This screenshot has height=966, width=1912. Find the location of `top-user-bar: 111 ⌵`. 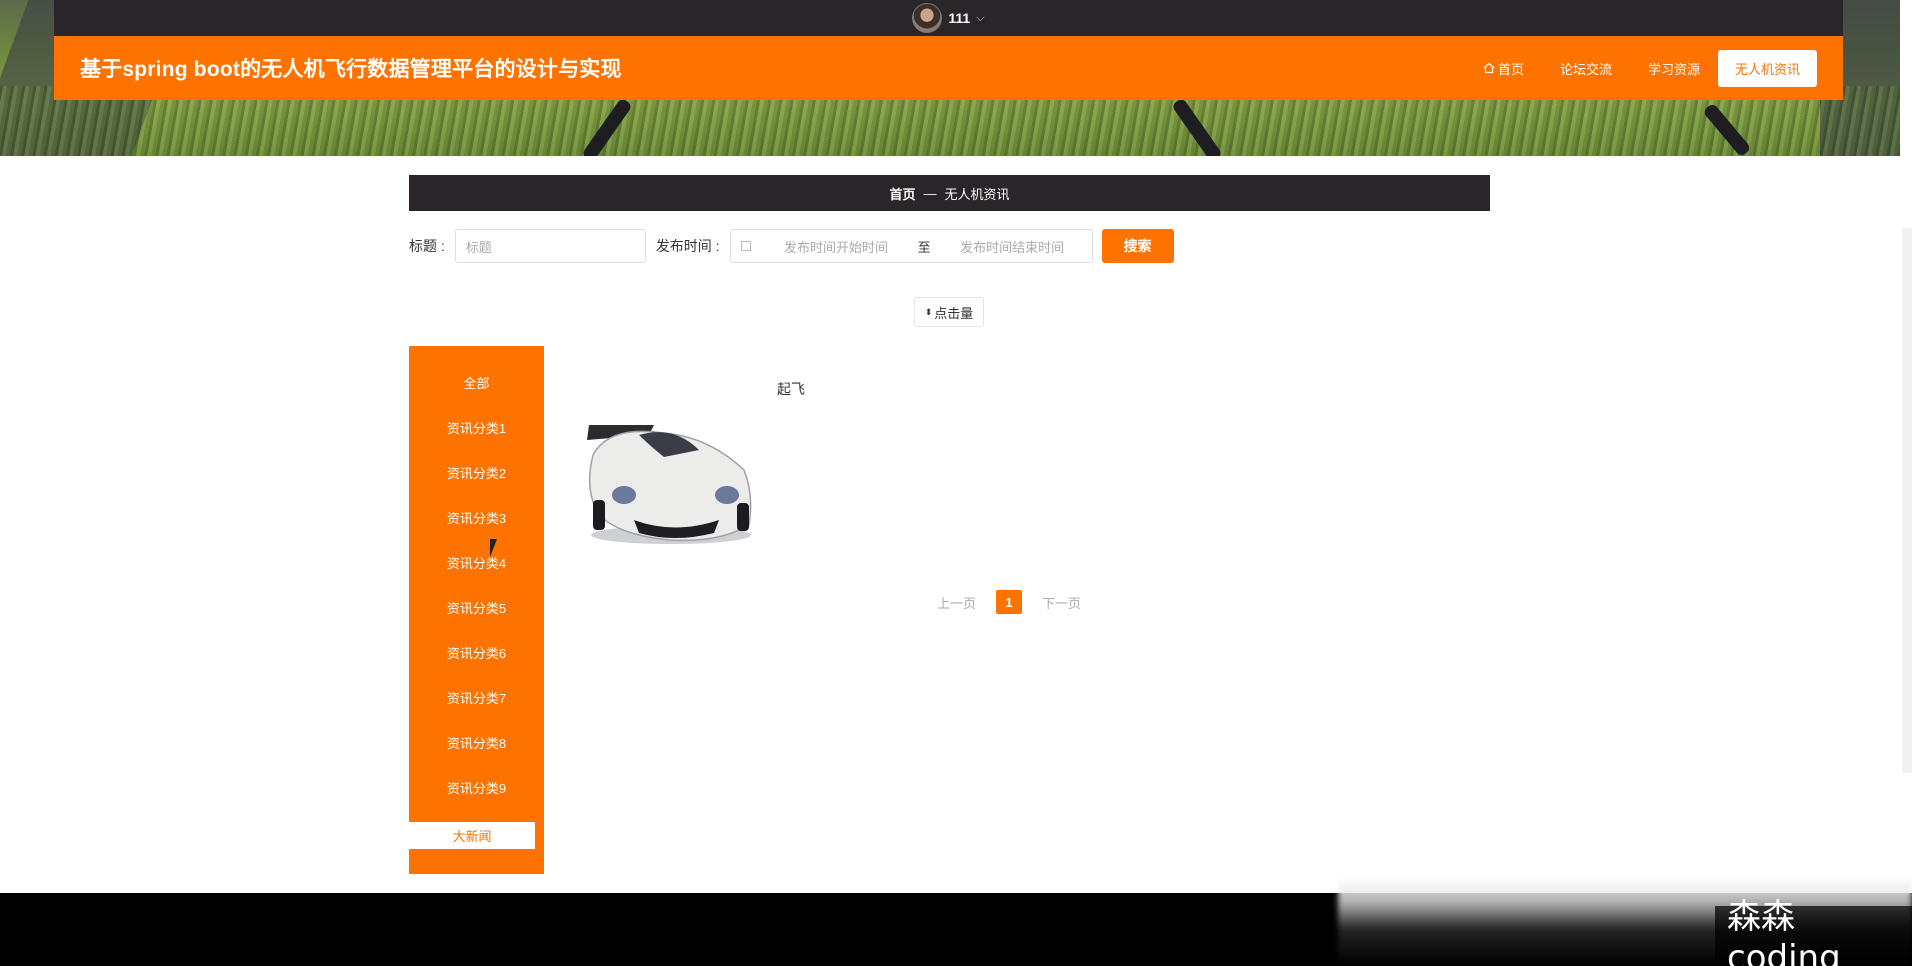

top-user-bar: 111 ⌵ is located at coordinates (948, 18).